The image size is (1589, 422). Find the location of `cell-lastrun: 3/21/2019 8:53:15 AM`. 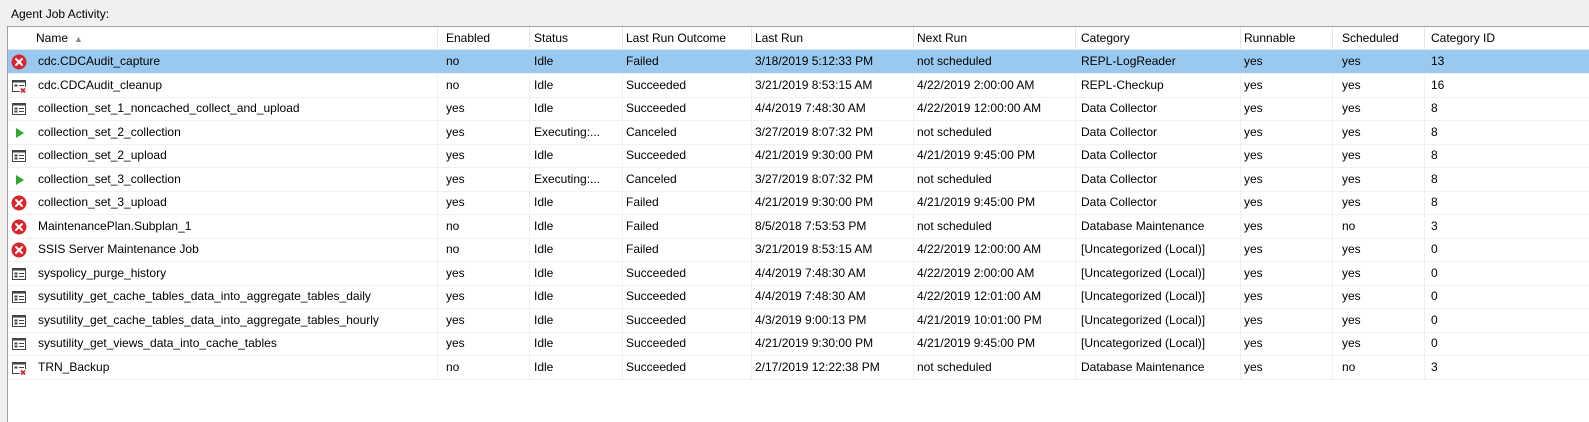

cell-lastrun: 3/21/2019 8:53:15 AM is located at coordinates (833, 85).